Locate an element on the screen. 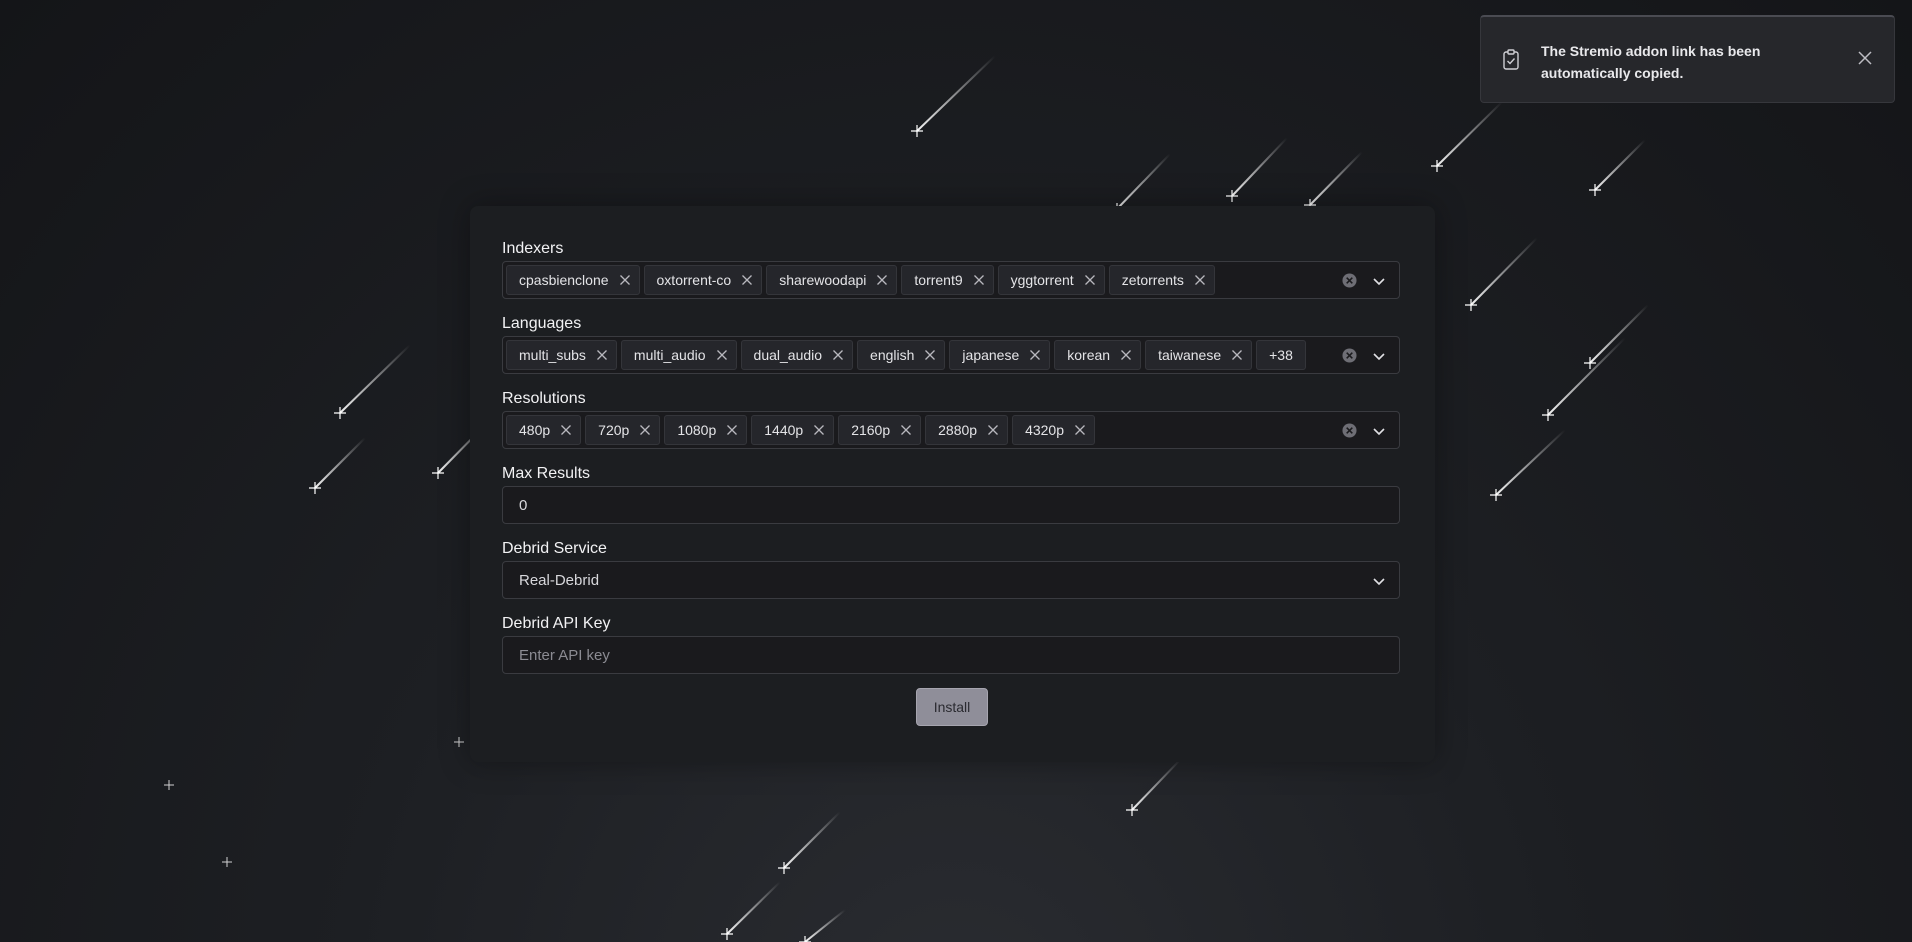  tag-label: 2880p is located at coordinates (958, 430).